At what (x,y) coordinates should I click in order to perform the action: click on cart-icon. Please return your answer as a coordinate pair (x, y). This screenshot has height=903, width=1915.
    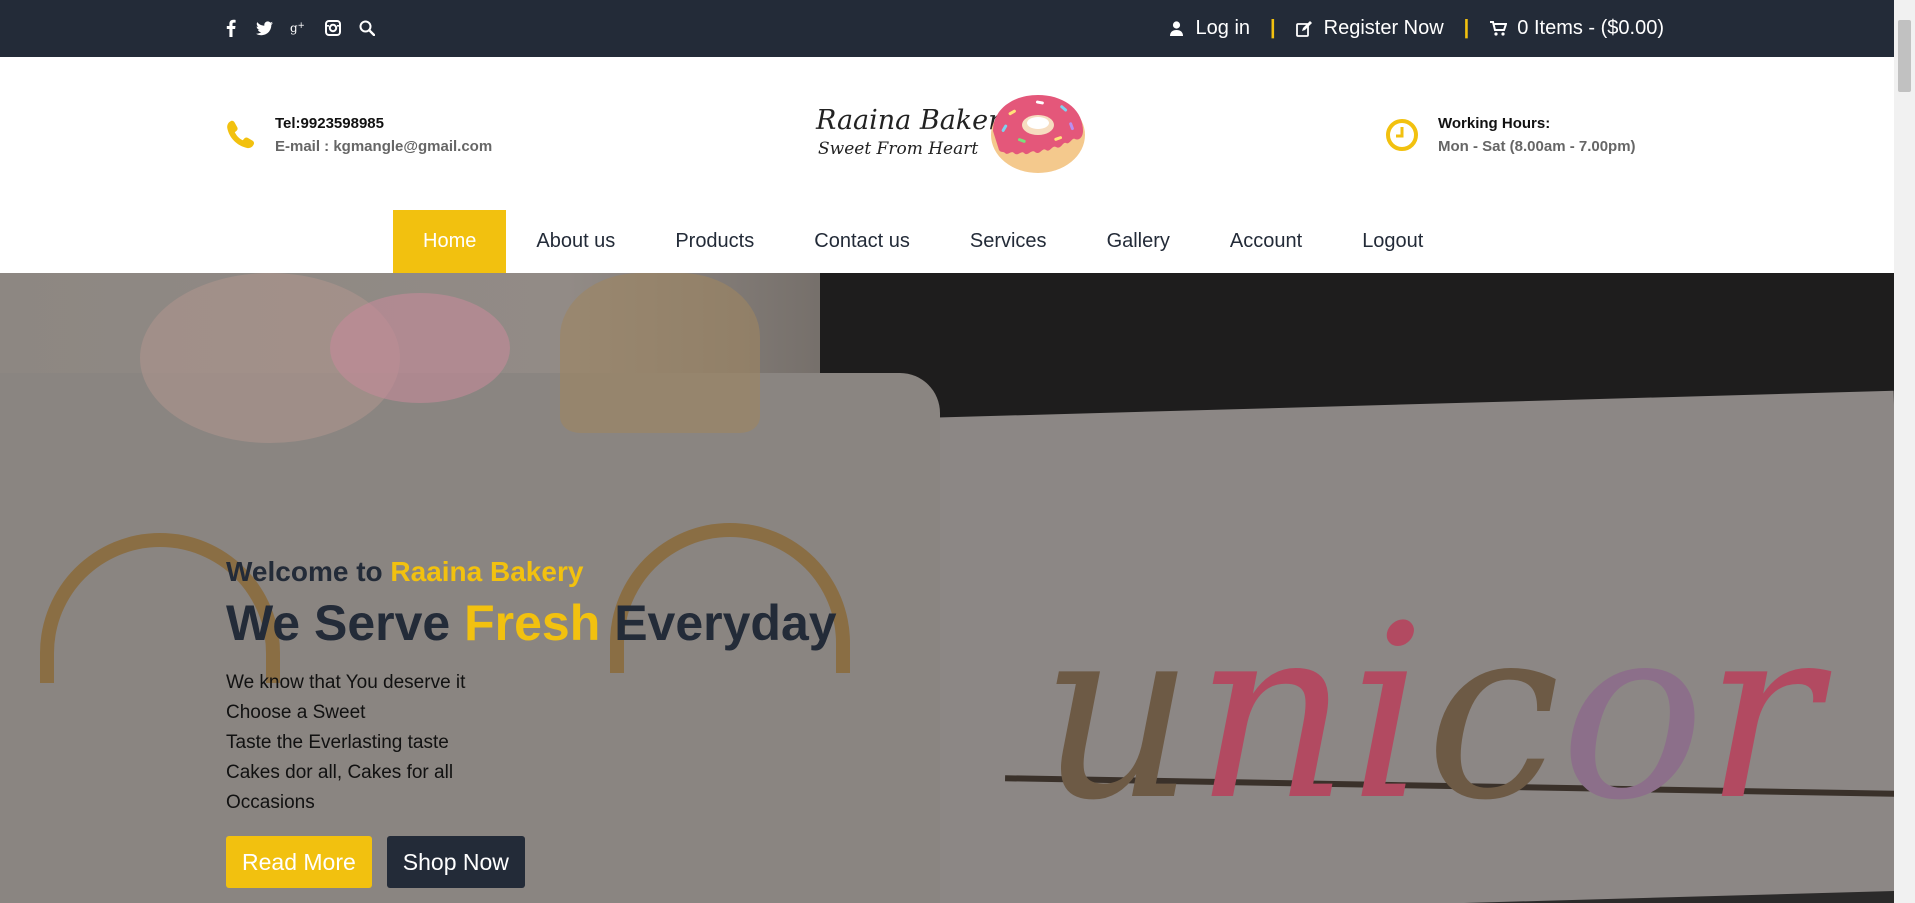
    Looking at the image, I should click on (1498, 29).